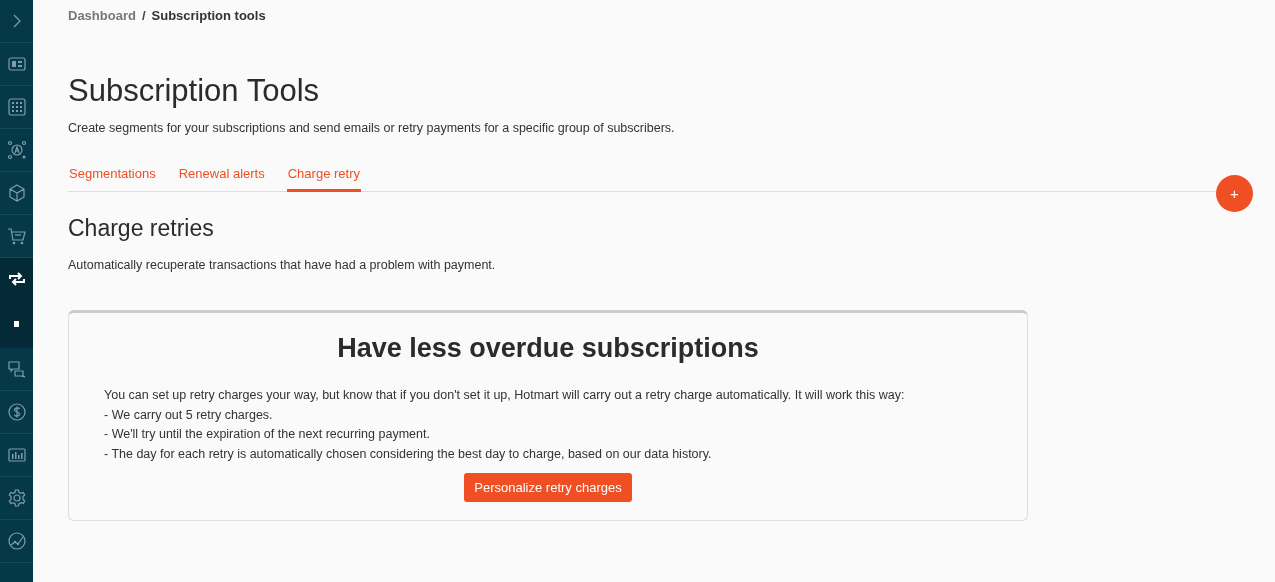 This screenshot has height=582, width=1275. I want to click on page-title: Subscription Tools, so click(194, 91).